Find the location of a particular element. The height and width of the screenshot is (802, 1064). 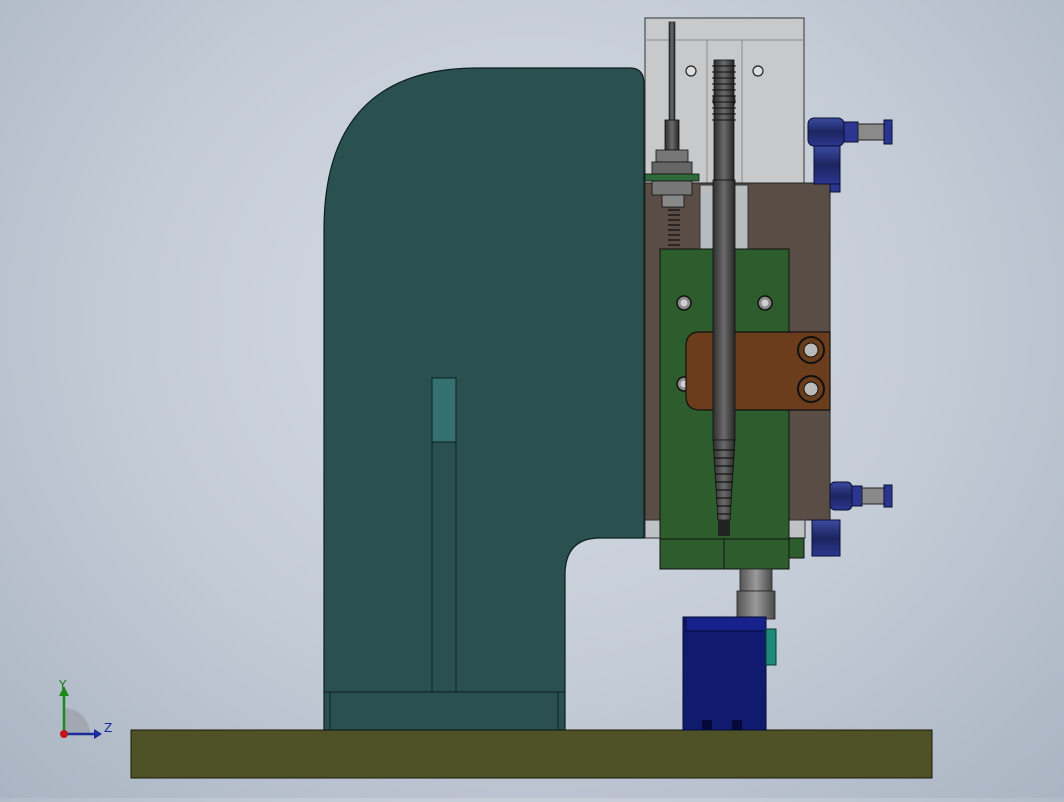

x-axis-icon is located at coordinates (64, 734).